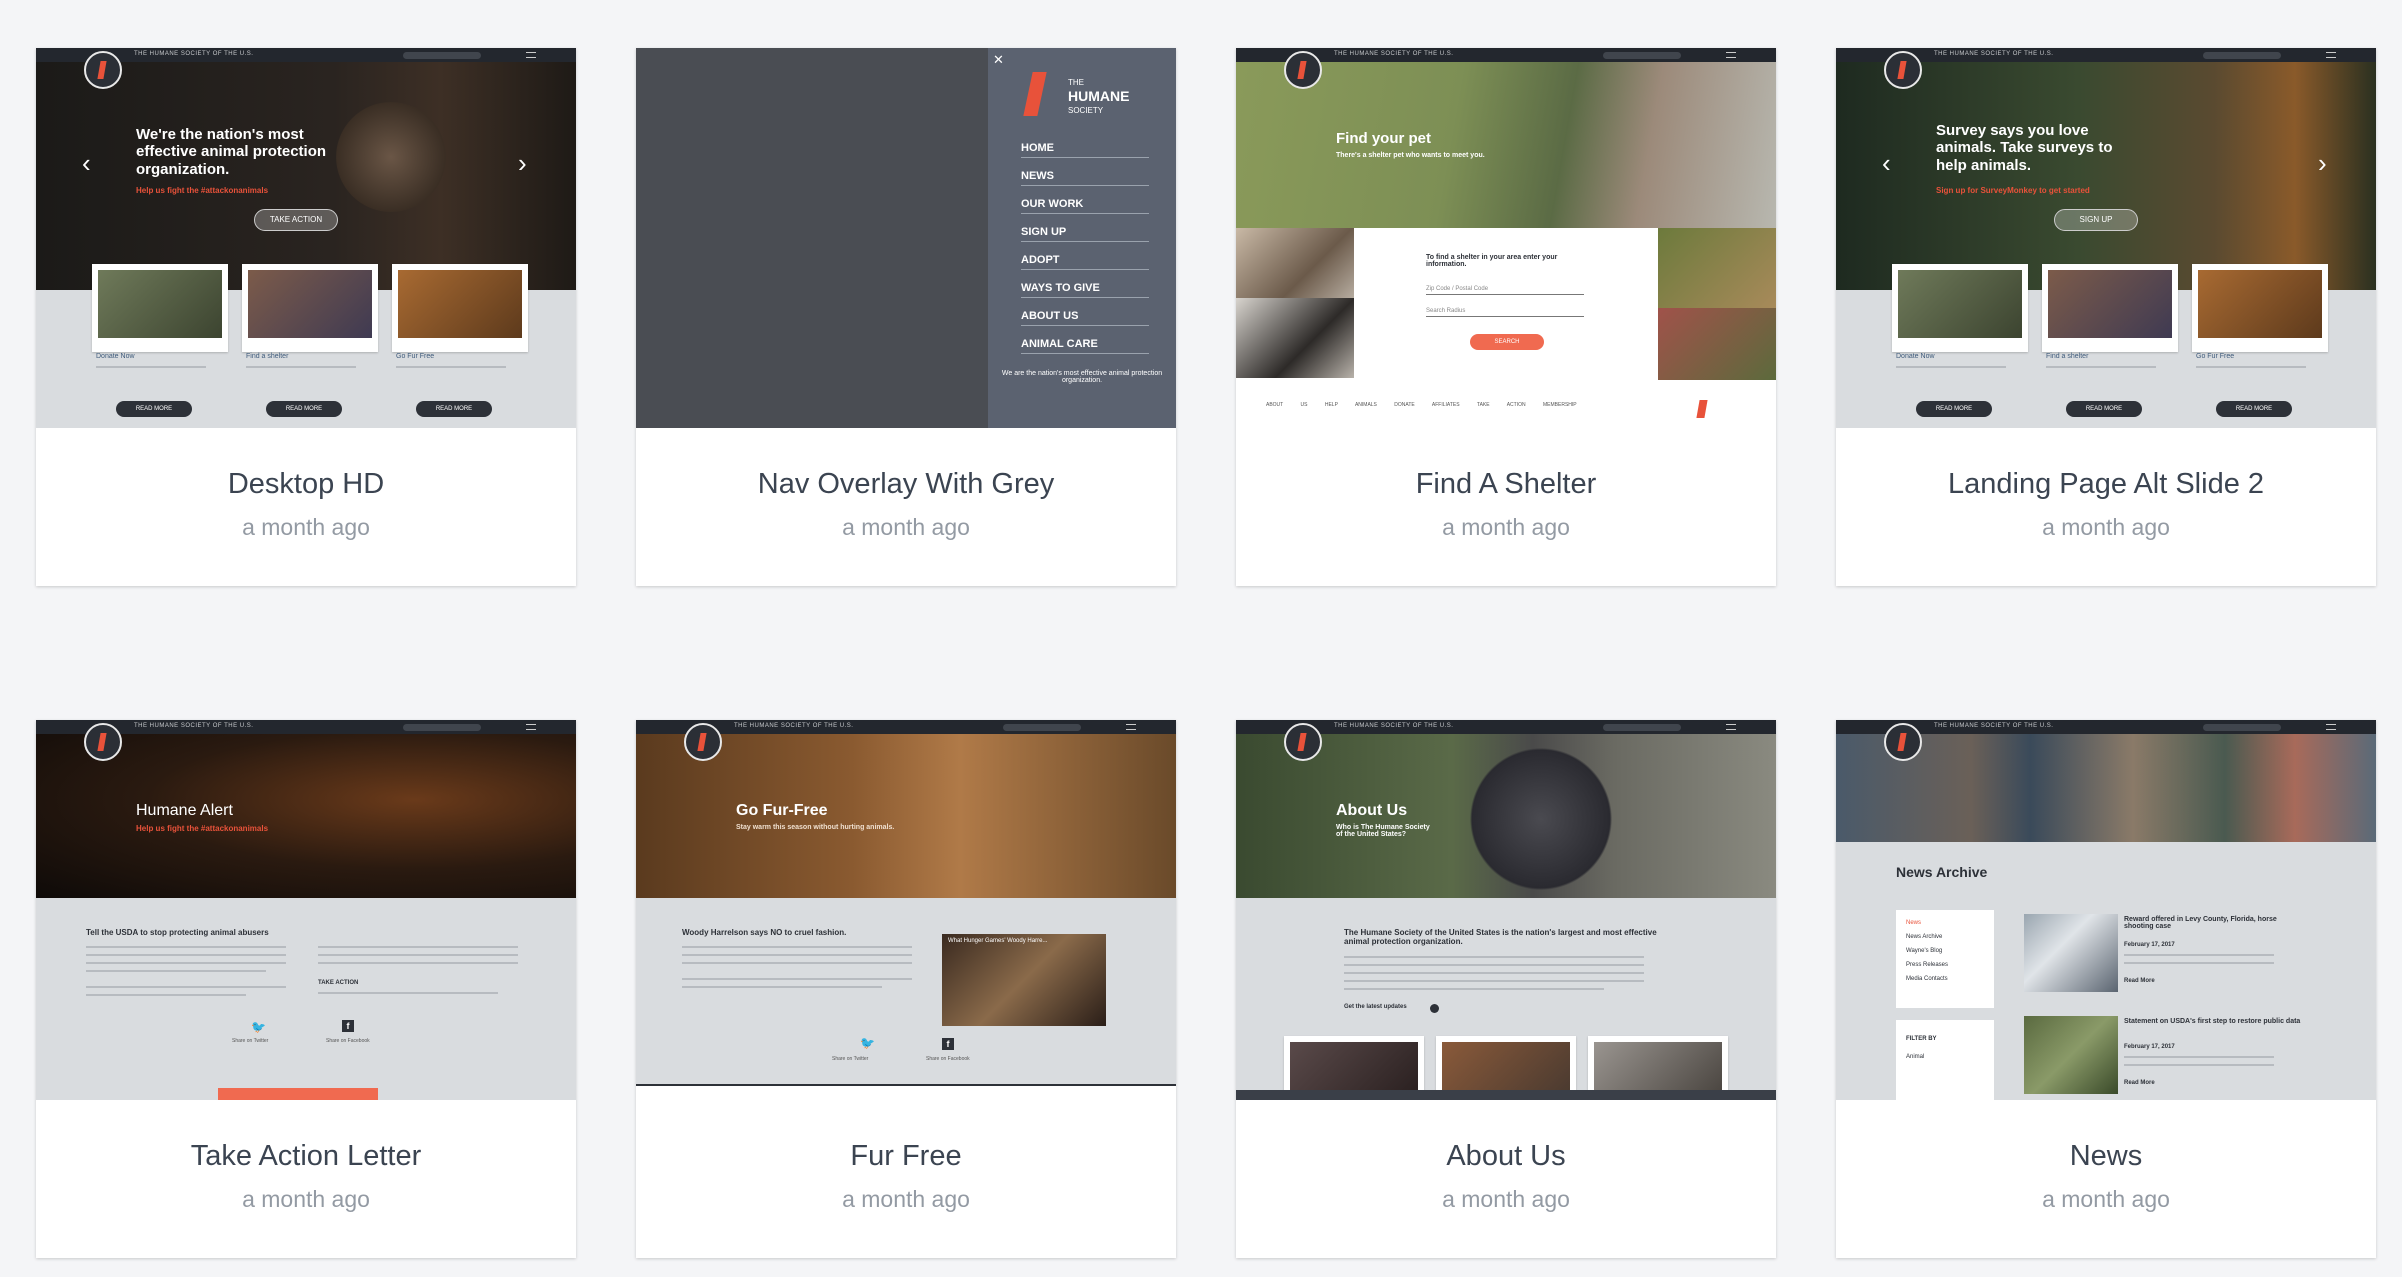 This screenshot has height=1277, width=2402. I want to click on brand-sub: SOCIETY, so click(1086, 110).